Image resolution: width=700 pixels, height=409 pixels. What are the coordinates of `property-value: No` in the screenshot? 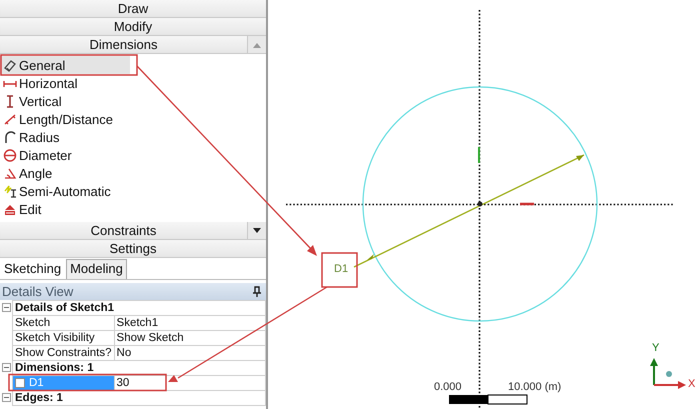 It's located at (190, 353).